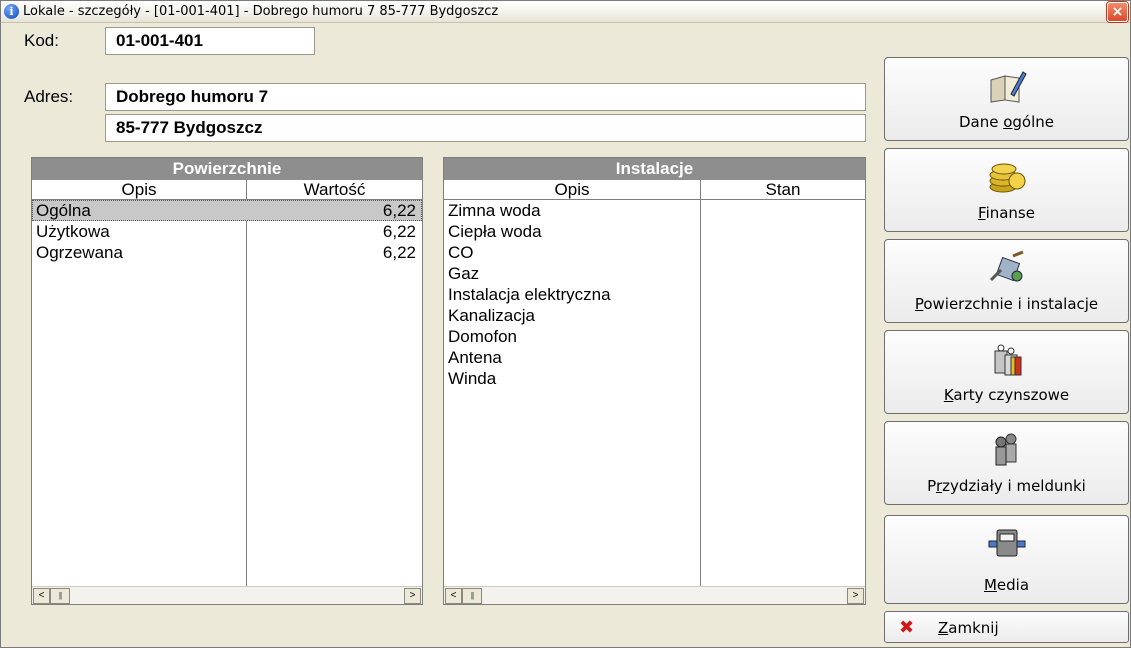  Describe the element at coordinates (1006, 213) in the screenshot. I see `finanse-label: Finanse` at that location.